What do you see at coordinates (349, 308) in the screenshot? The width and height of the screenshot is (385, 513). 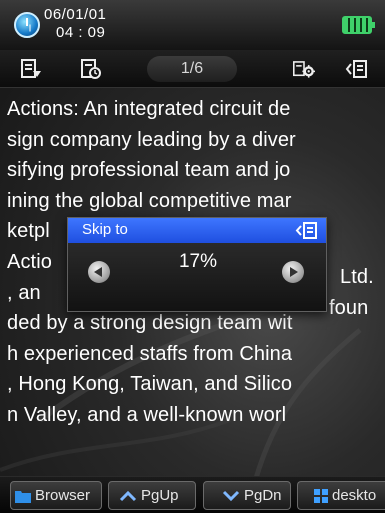 I see `text-line-fragment: foun` at bounding box center [349, 308].